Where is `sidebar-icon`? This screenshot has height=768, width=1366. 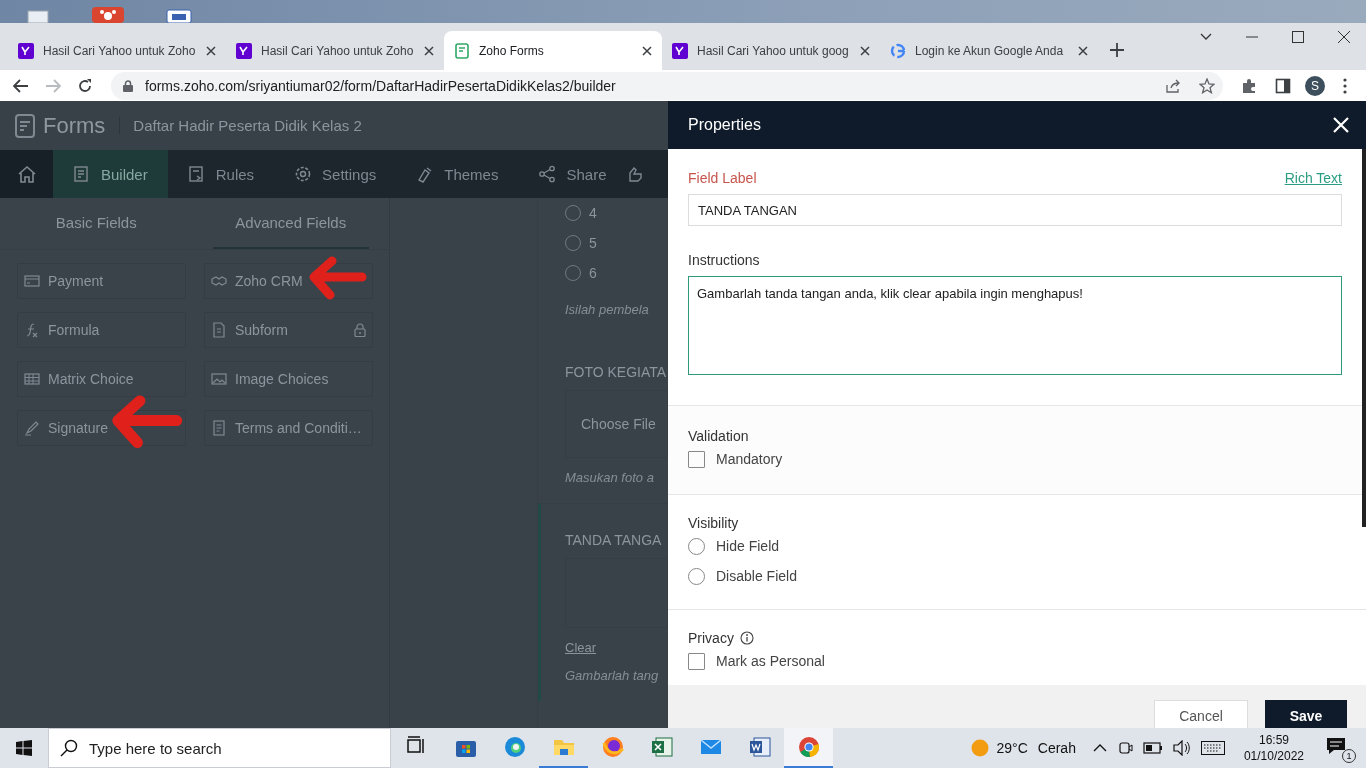 sidebar-icon is located at coordinates (1283, 85).